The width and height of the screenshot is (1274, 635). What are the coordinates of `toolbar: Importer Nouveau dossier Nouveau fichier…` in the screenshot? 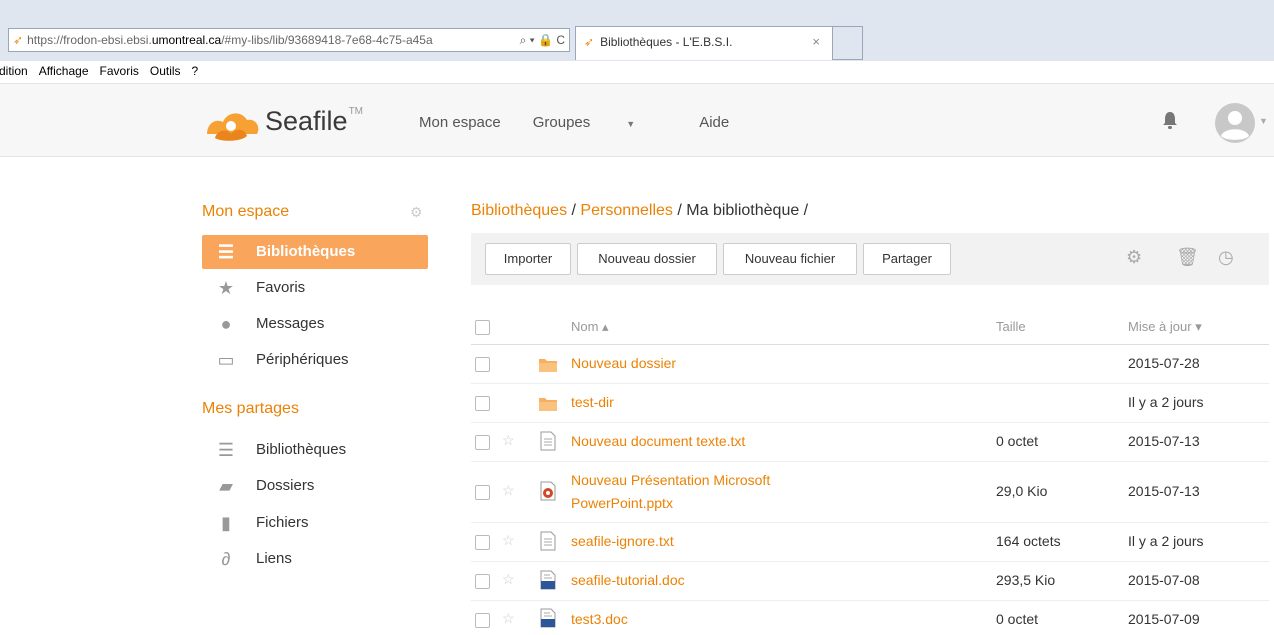 It's located at (870, 259).